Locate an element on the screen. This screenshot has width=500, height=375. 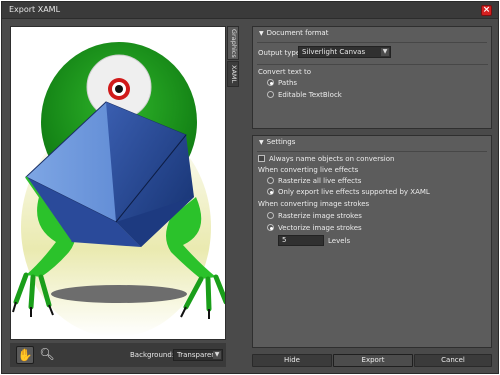
vectorize-image-strokes-label: Vectorize image strokes is located at coordinates (320, 228).